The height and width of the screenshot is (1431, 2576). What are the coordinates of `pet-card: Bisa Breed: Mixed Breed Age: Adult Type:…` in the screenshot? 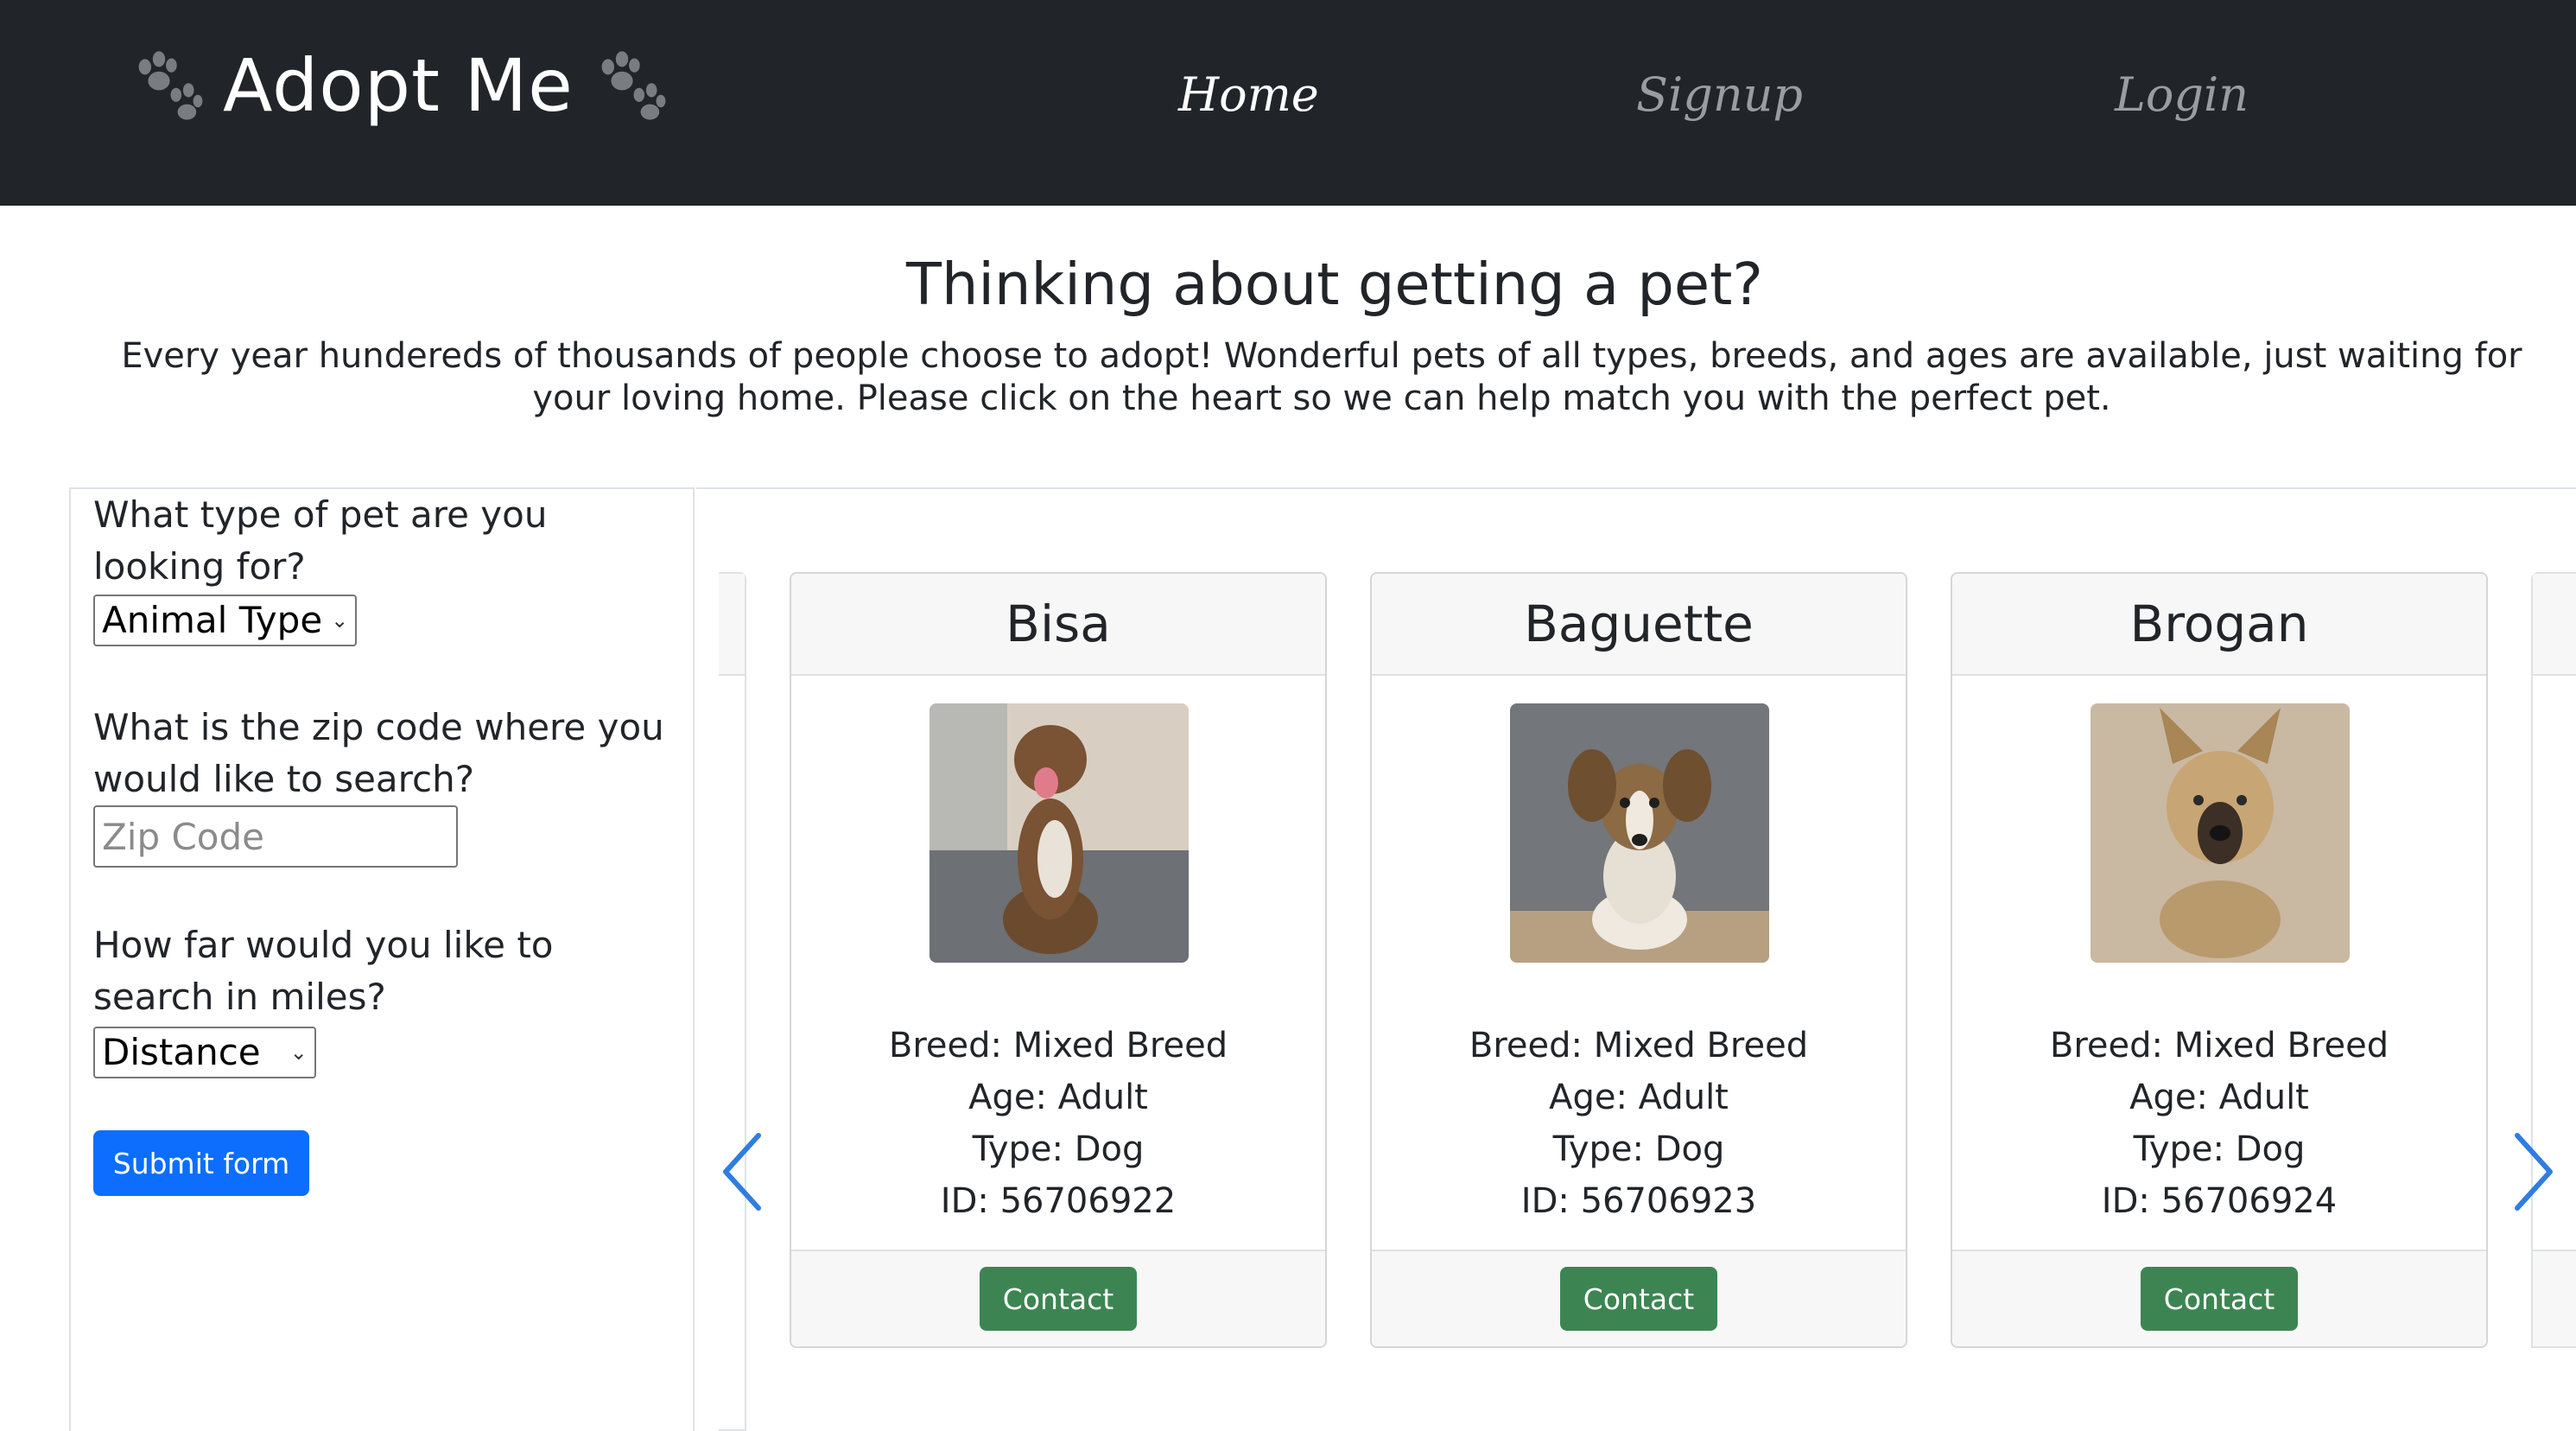 It's located at (1058, 960).